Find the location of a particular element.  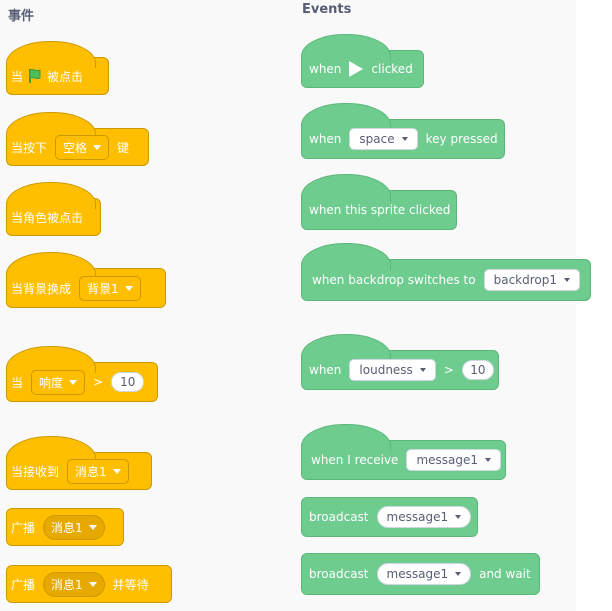

when-loudness-greater-block: when loudness > 10 is located at coordinates (400, 362).